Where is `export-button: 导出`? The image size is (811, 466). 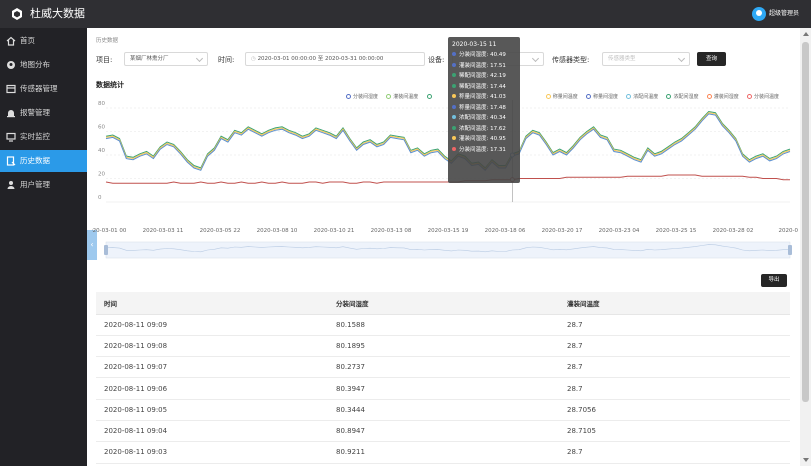
export-button: 导出 is located at coordinates (774, 280).